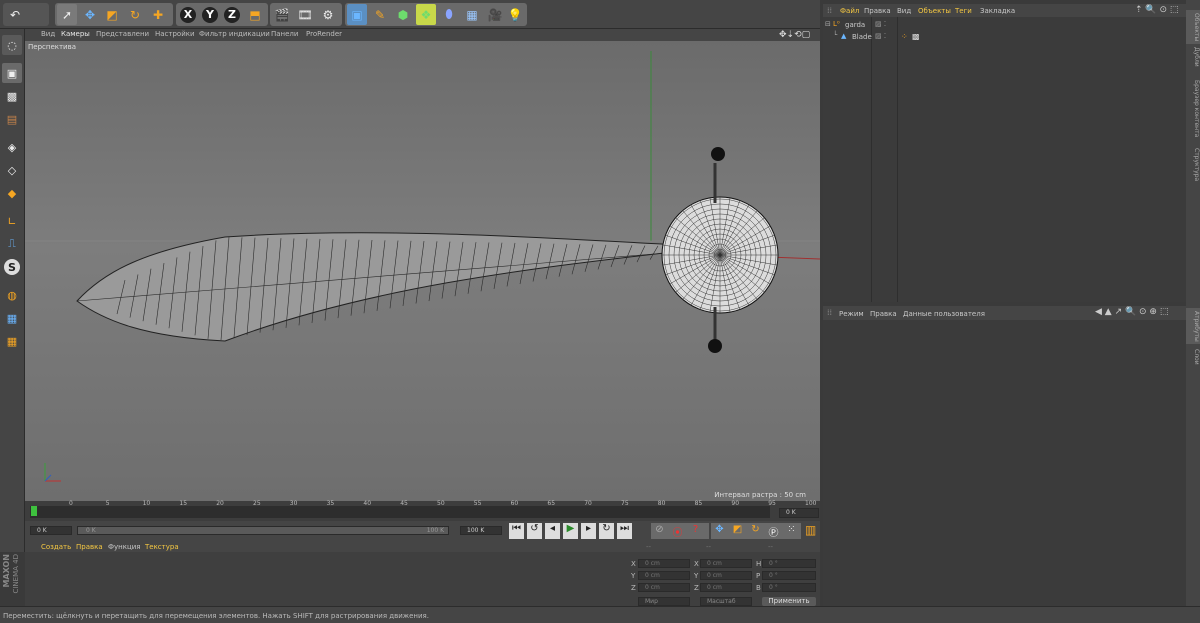 Image resolution: width=1200 pixels, height=623 pixels. What do you see at coordinates (12, 147) in the screenshot?
I see `points-mode-icon: ◈` at bounding box center [12, 147].